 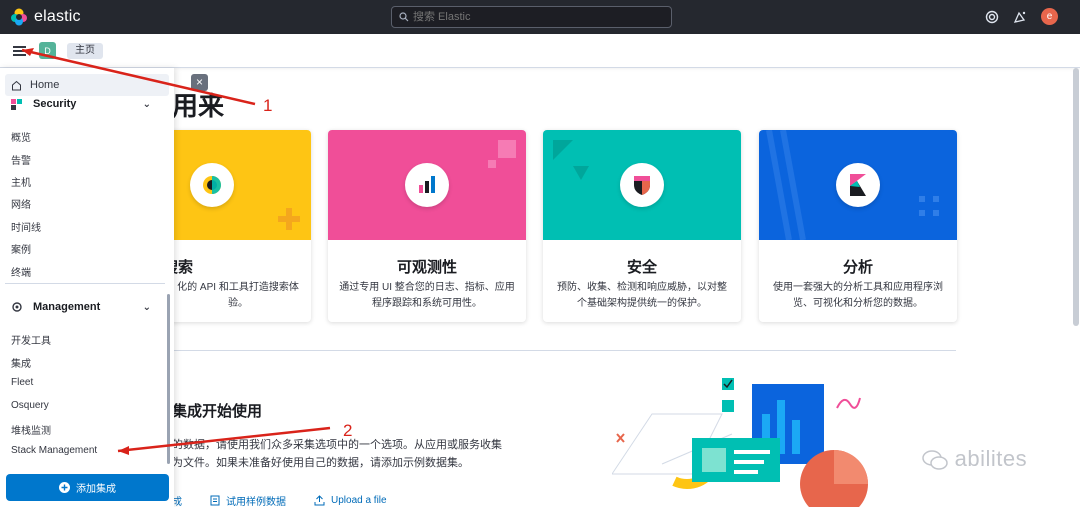 What do you see at coordinates (991, 458) in the screenshot?
I see `watermark-text: abilites` at bounding box center [991, 458].